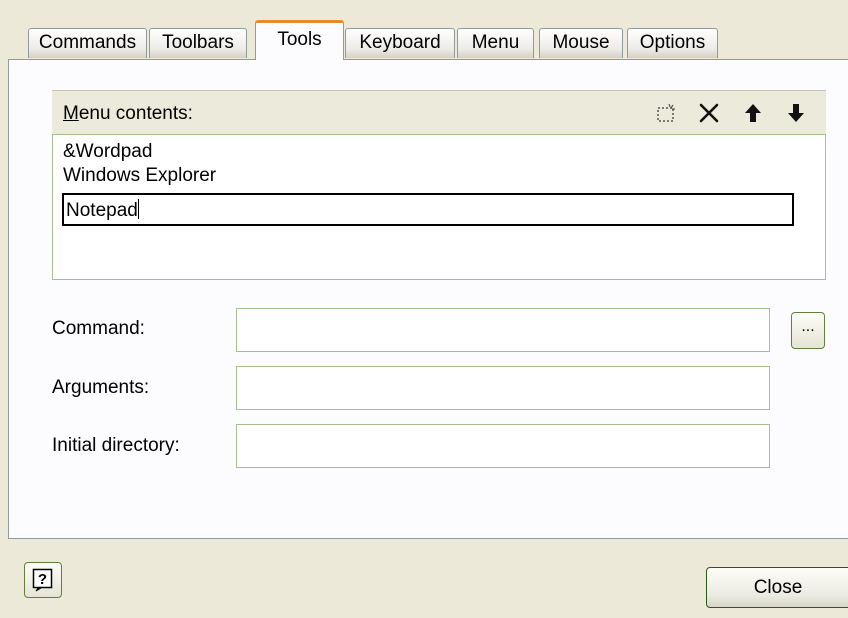  Describe the element at coordinates (198, 43) in the screenshot. I see `tab-toolbars: Toolbars` at that location.